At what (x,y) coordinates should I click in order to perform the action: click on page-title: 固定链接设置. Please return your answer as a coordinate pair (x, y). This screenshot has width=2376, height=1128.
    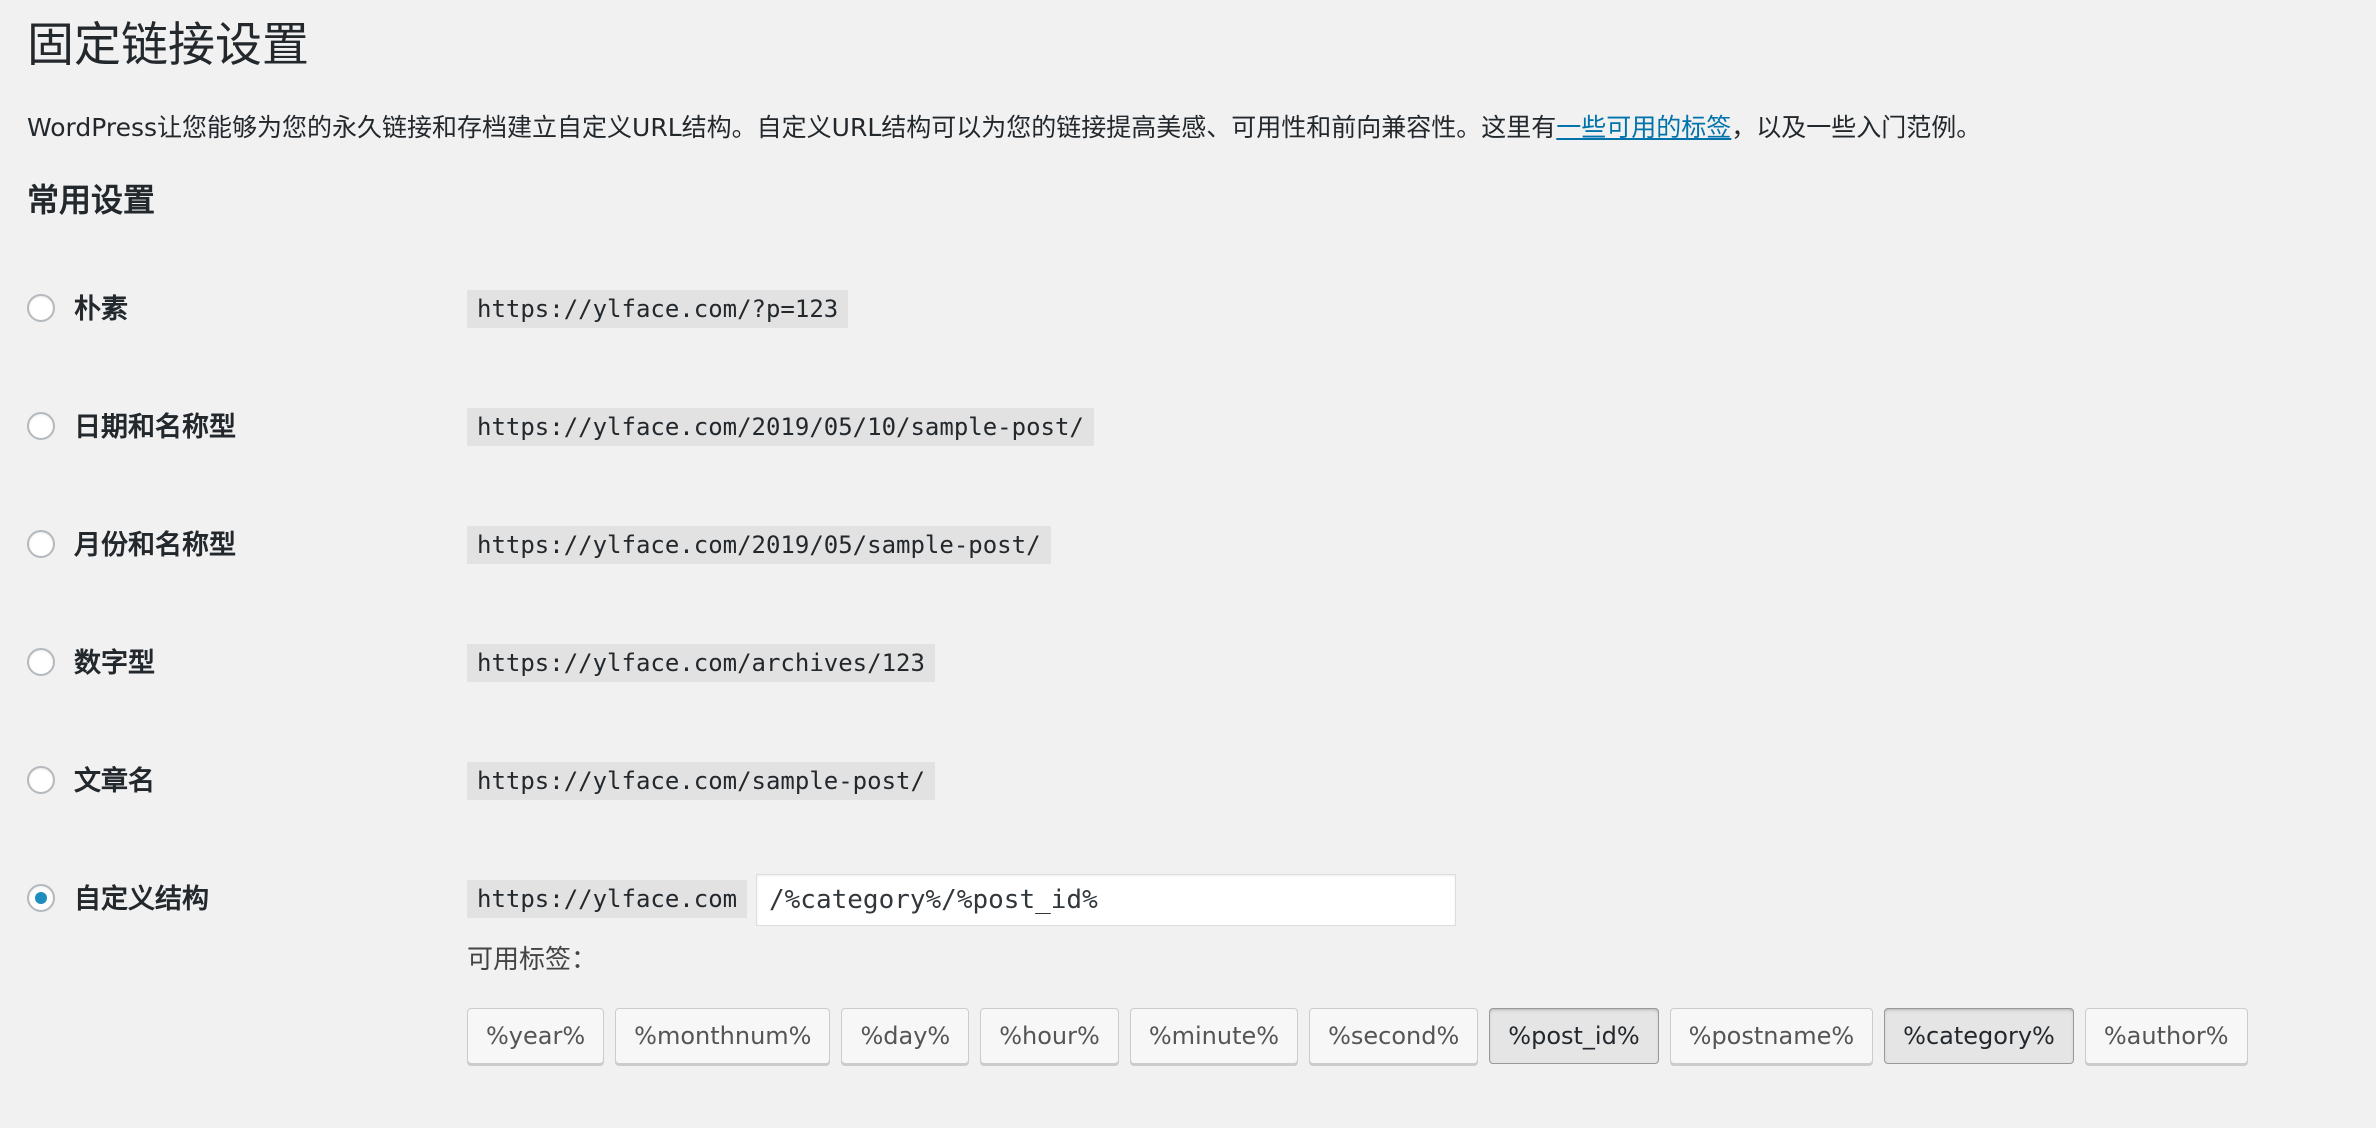
    Looking at the image, I should click on (168, 45).